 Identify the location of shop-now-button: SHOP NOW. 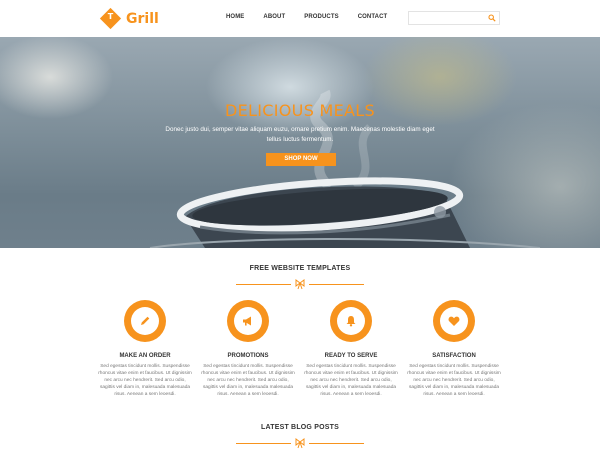
(301, 159).